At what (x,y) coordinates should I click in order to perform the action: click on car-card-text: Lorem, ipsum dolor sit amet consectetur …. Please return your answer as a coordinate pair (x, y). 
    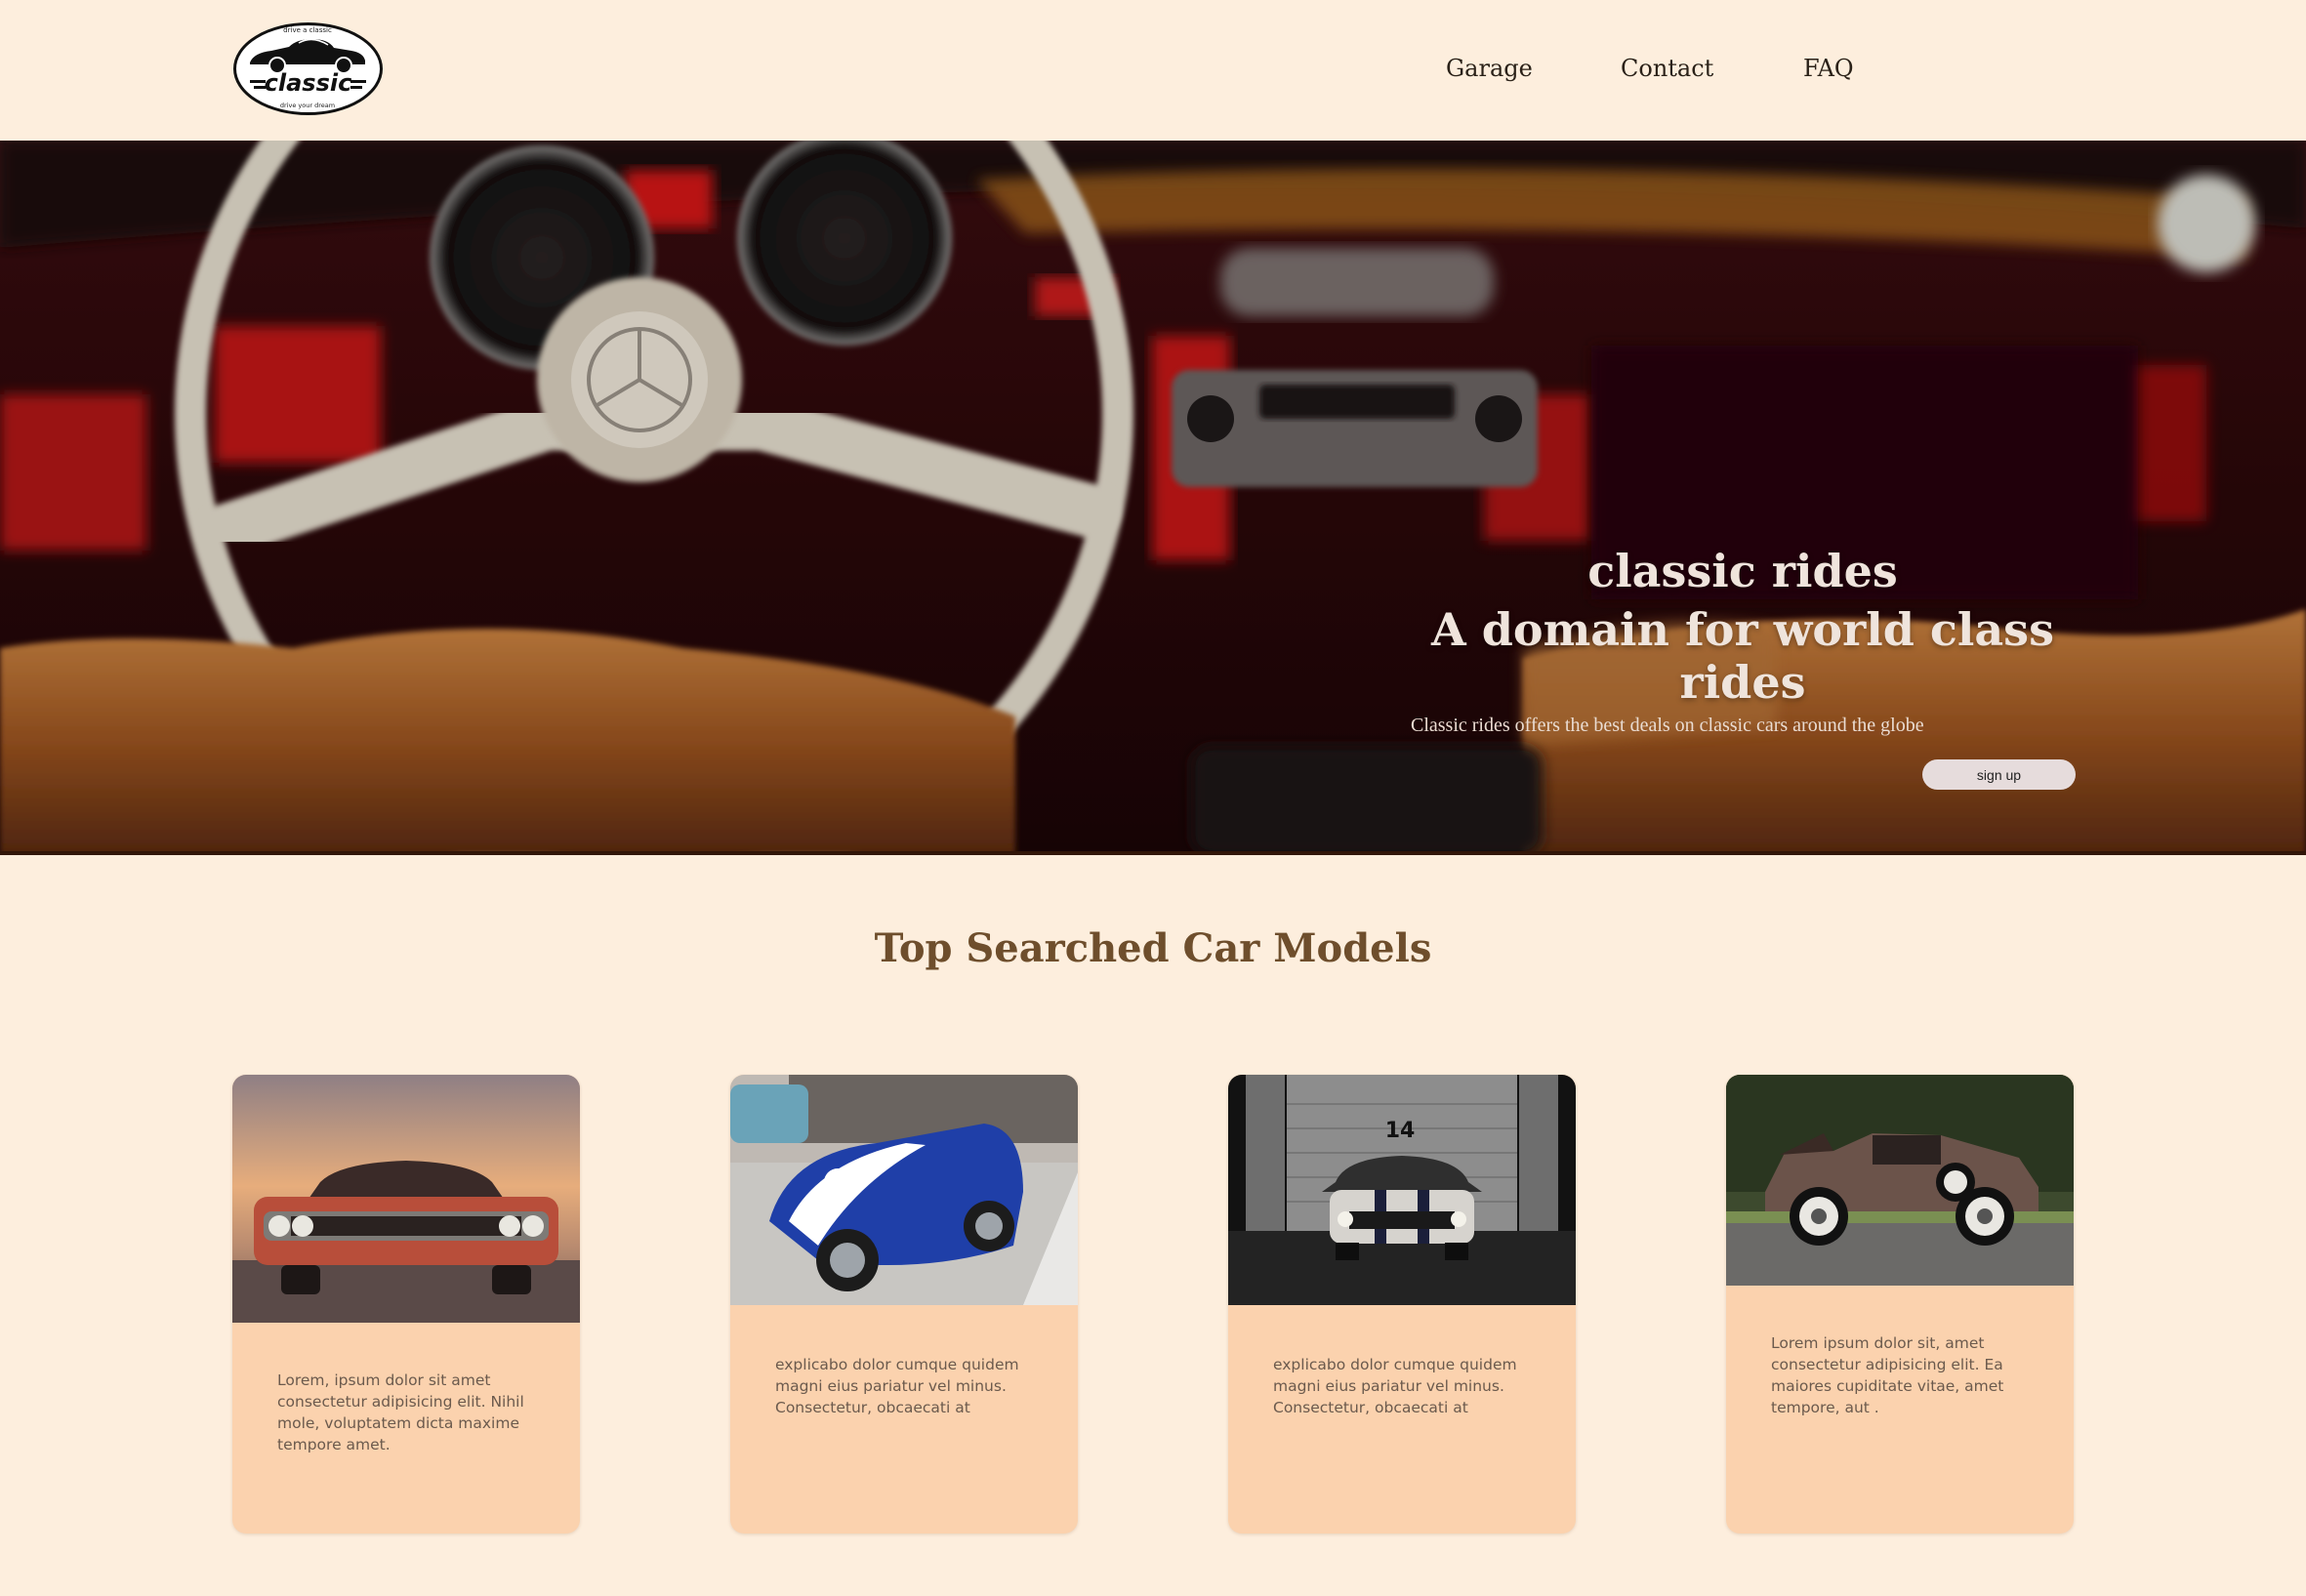
    Looking at the image, I should click on (400, 1412).